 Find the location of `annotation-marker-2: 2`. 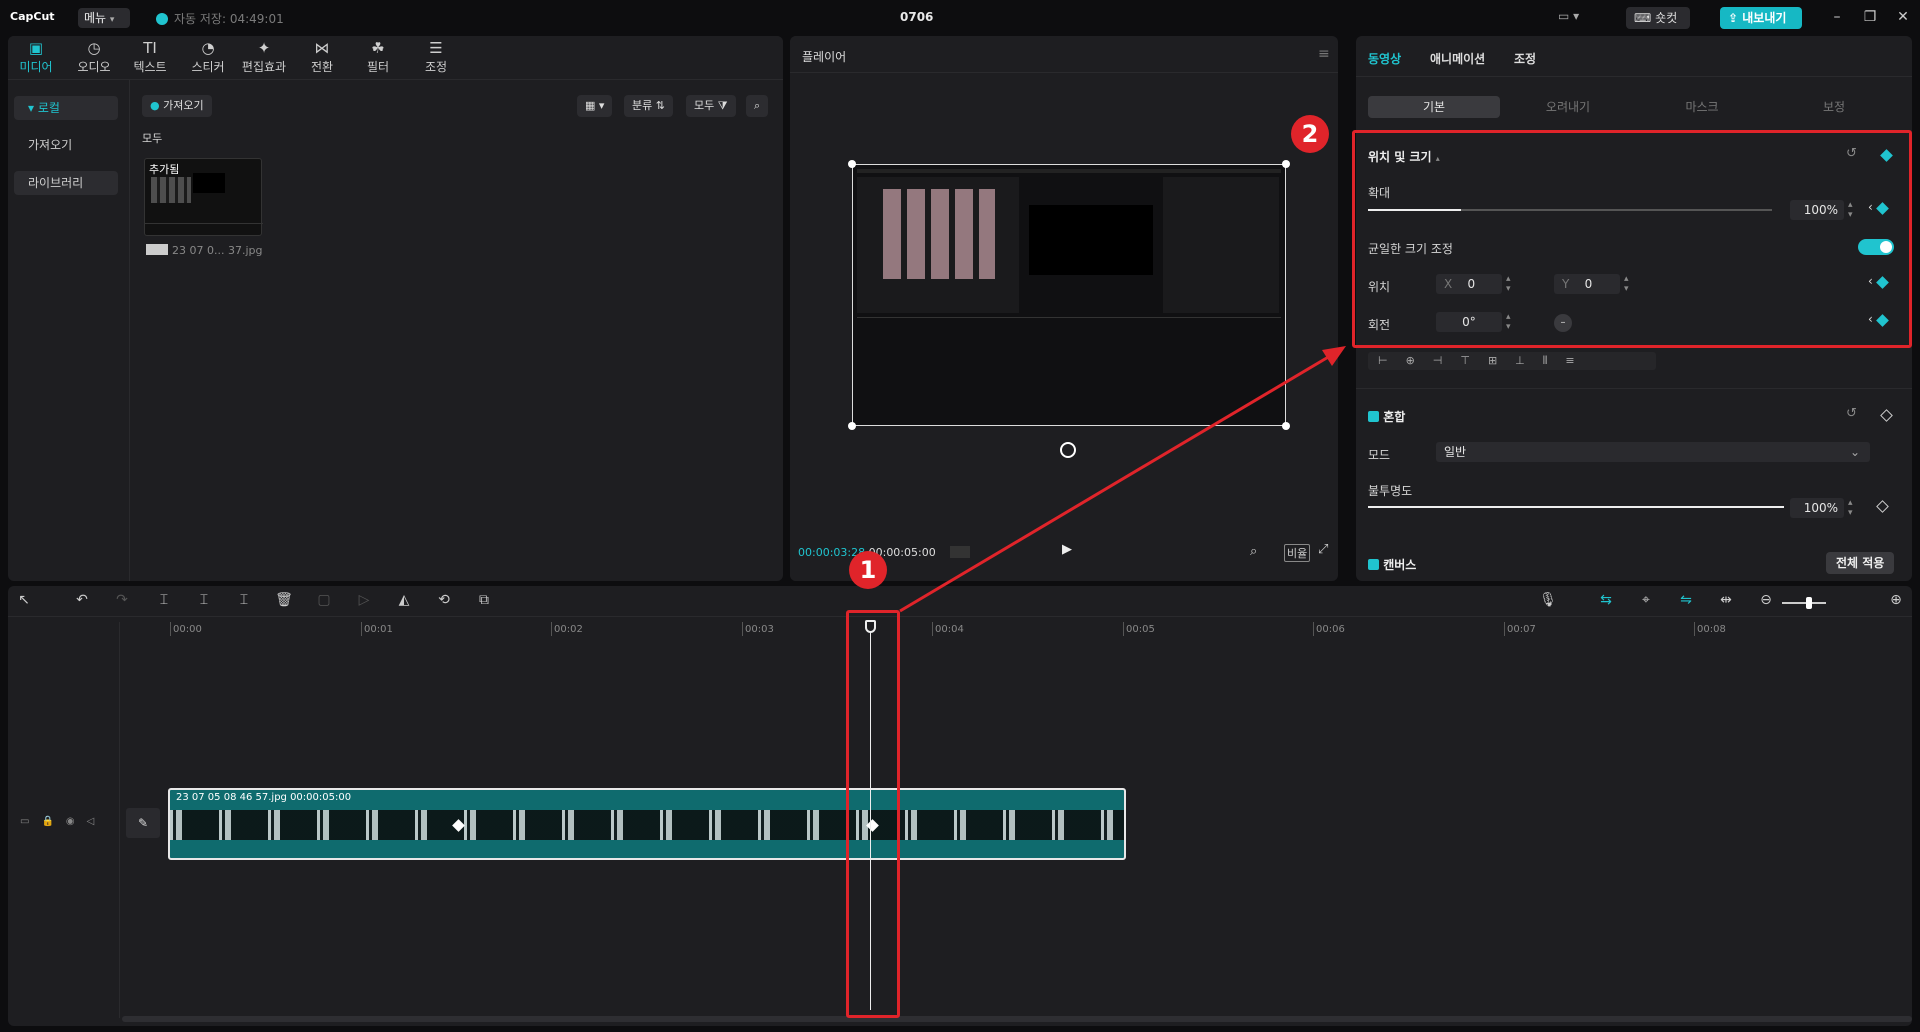

annotation-marker-2: 2 is located at coordinates (1310, 134).